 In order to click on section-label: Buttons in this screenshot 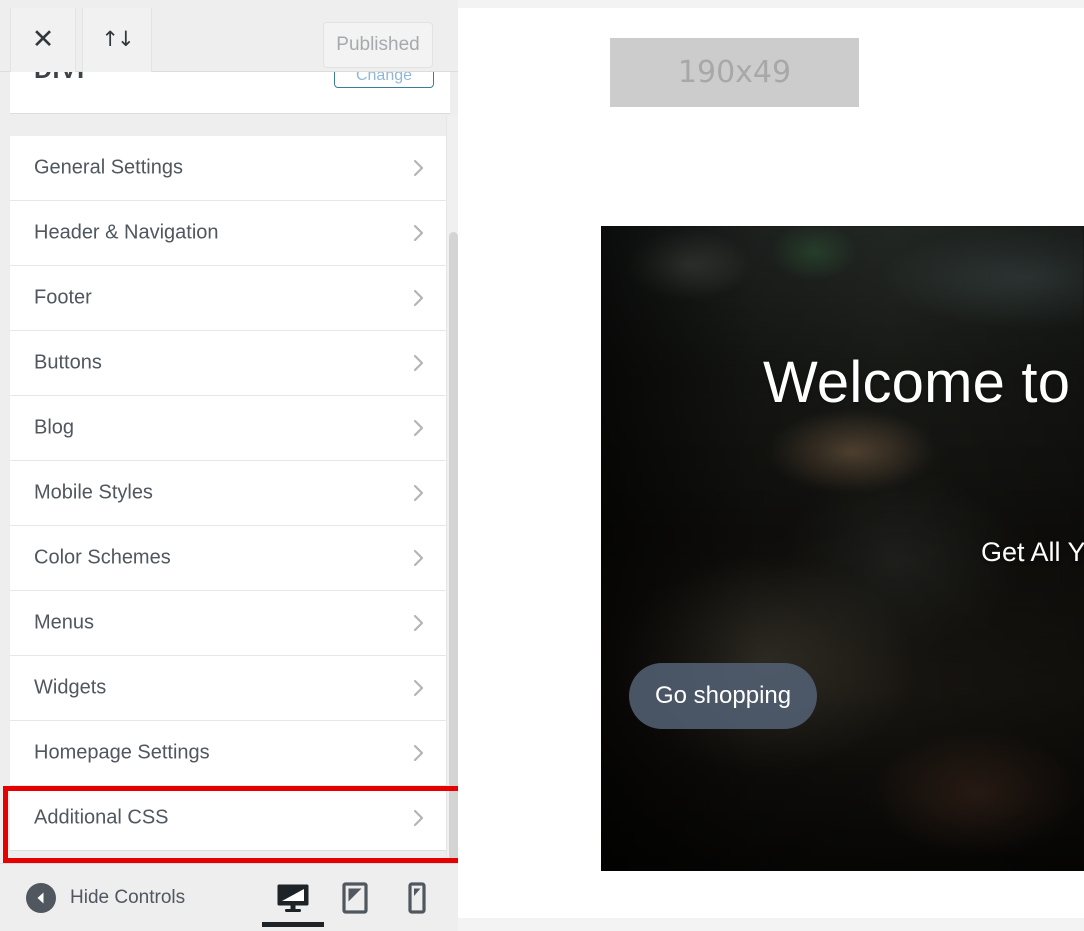, I will do `click(68, 362)`.